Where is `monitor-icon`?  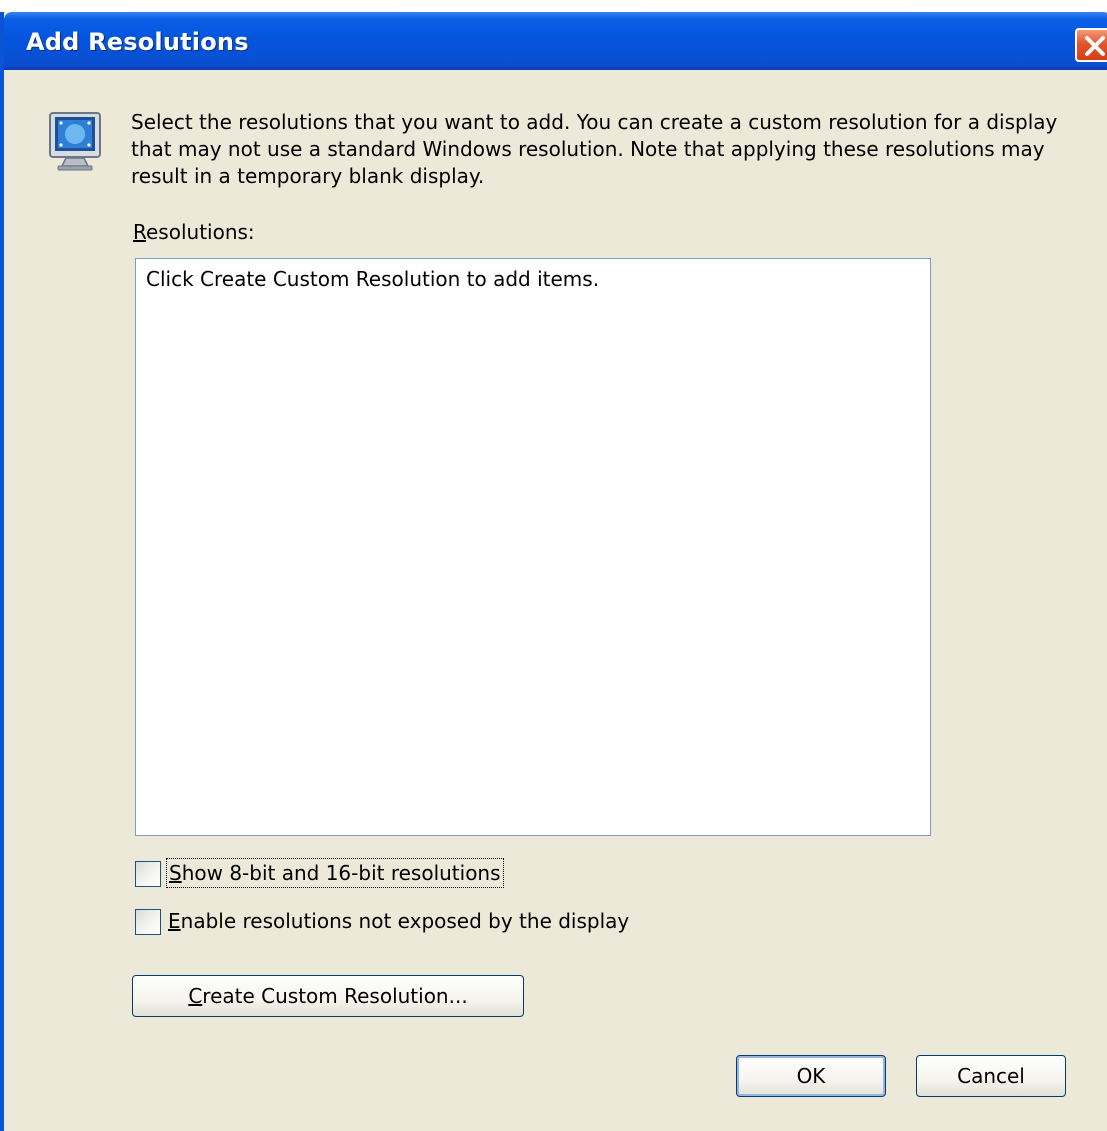 monitor-icon is located at coordinates (75, 141).